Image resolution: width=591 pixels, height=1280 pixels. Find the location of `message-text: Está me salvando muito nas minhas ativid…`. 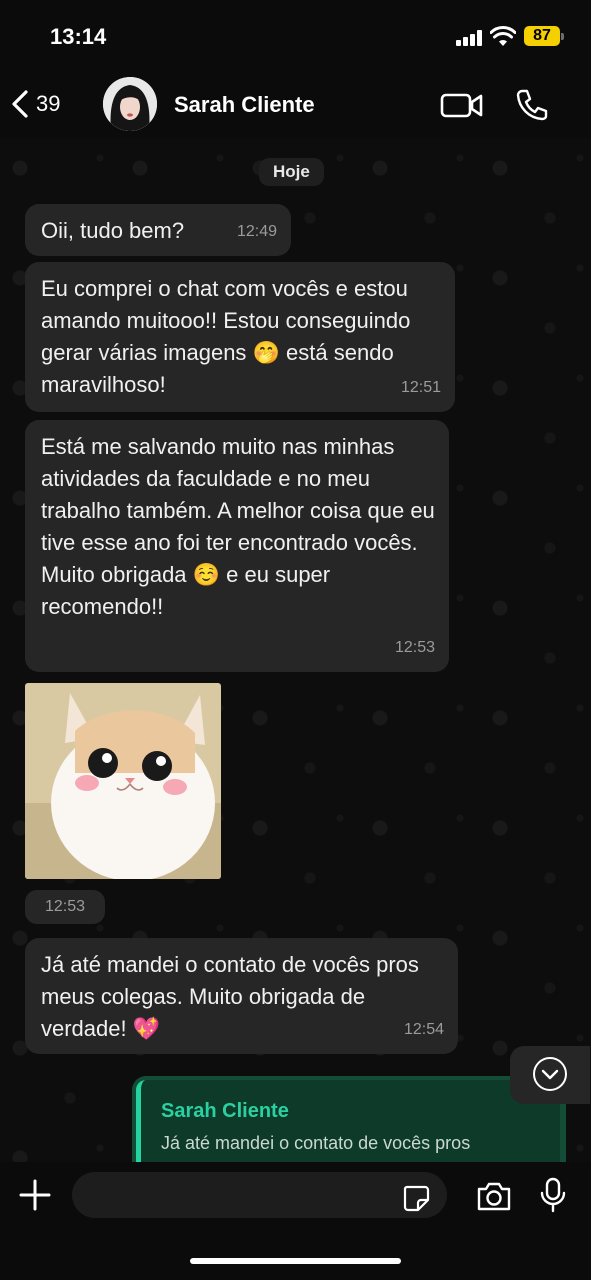

message-text: Está me salvando muito nas minhas ativid… is located at coordinates (238, 526).